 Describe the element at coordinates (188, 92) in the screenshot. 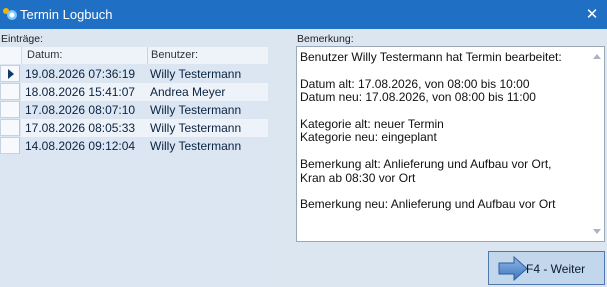

I see `row-user: Andrea Meyer` at that location.